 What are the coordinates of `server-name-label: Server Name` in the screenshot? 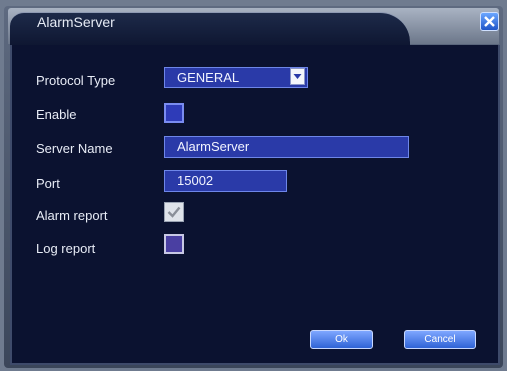 It's located at (74, 148).